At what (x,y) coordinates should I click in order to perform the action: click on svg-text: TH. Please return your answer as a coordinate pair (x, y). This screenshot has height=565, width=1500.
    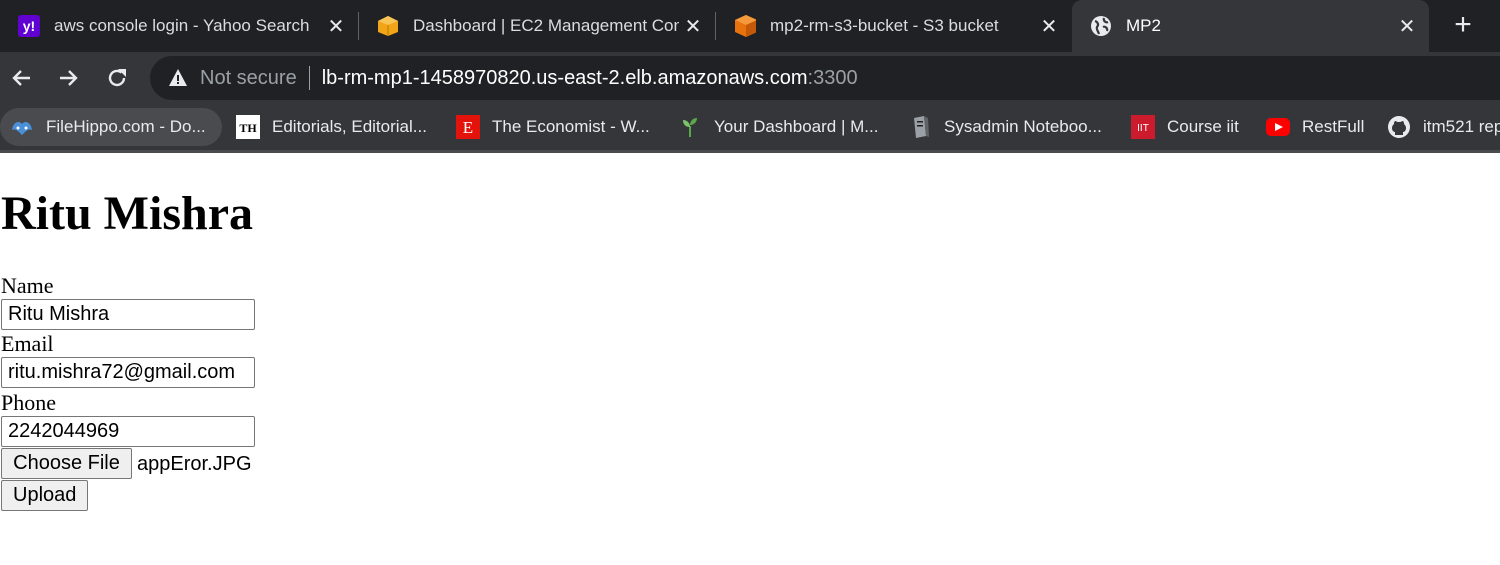
    Looking at the image, I should click on (248, 128).